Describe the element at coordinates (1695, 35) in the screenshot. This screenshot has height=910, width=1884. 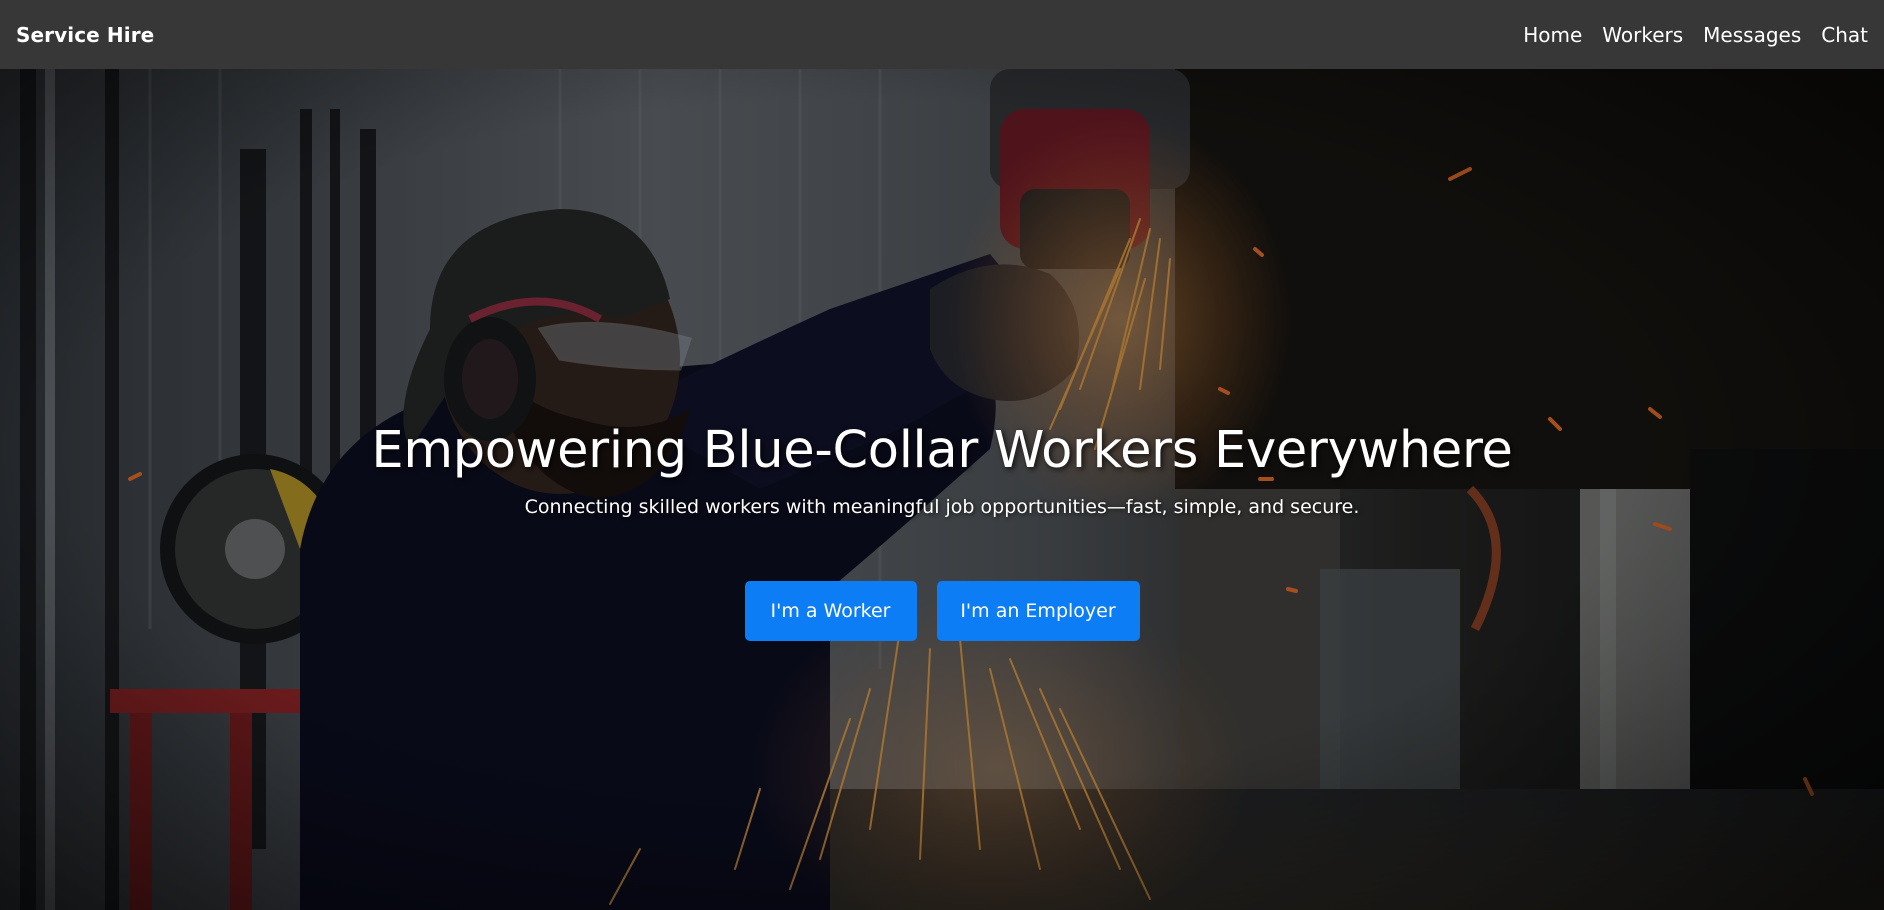
I see `nav-links: Home Workers Messages Chat` at that location.